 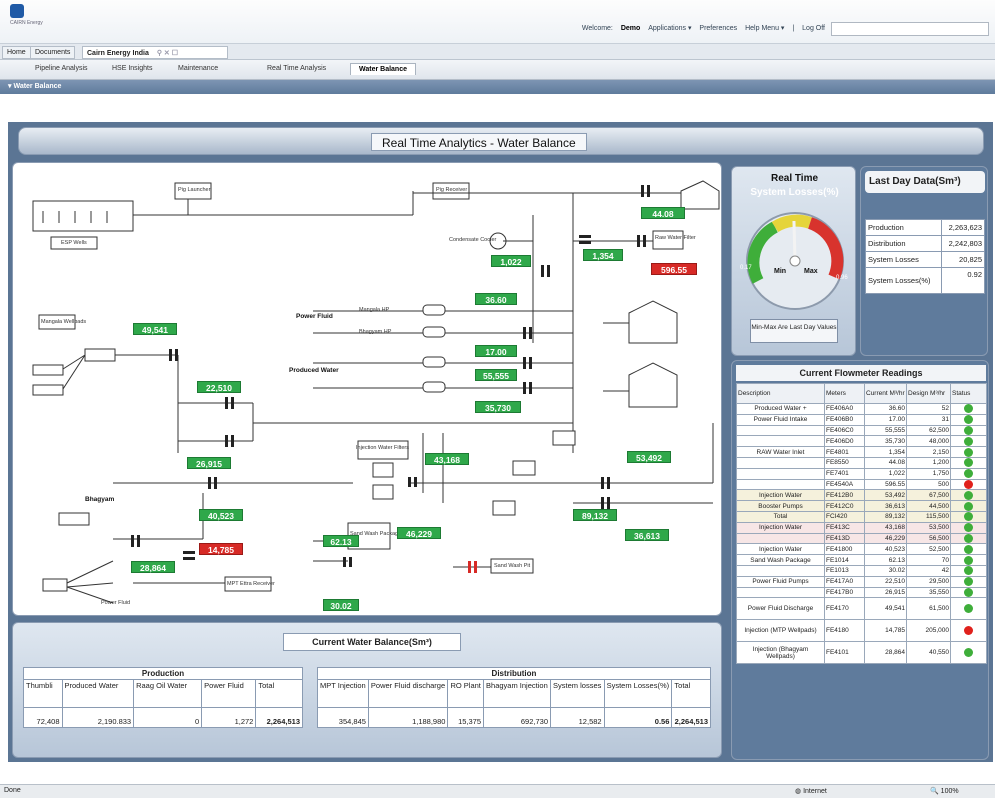 What do you see at coordinates (928, 570) in the screenshot?
I see `flowmeter-design: 42` at bounding box center [928, 570].